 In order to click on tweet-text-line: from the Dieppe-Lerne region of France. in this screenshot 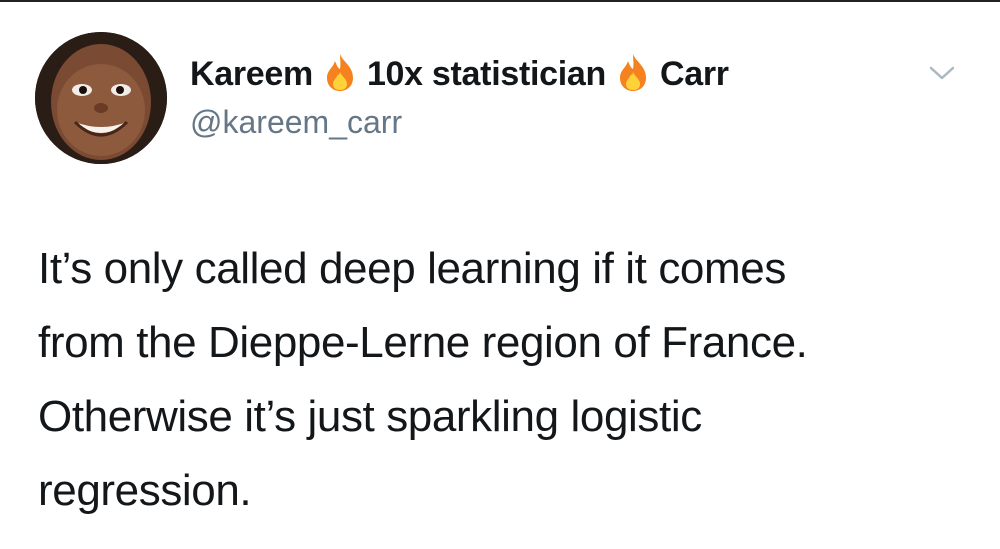, I will do `click(423, 342)`.